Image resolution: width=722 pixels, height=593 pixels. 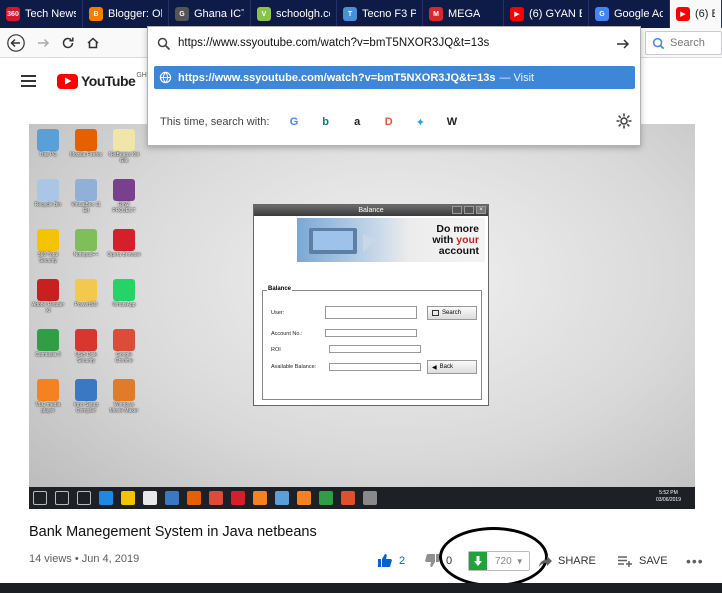 I want to click on dislike-button: 0, so click(x=438, y=560).